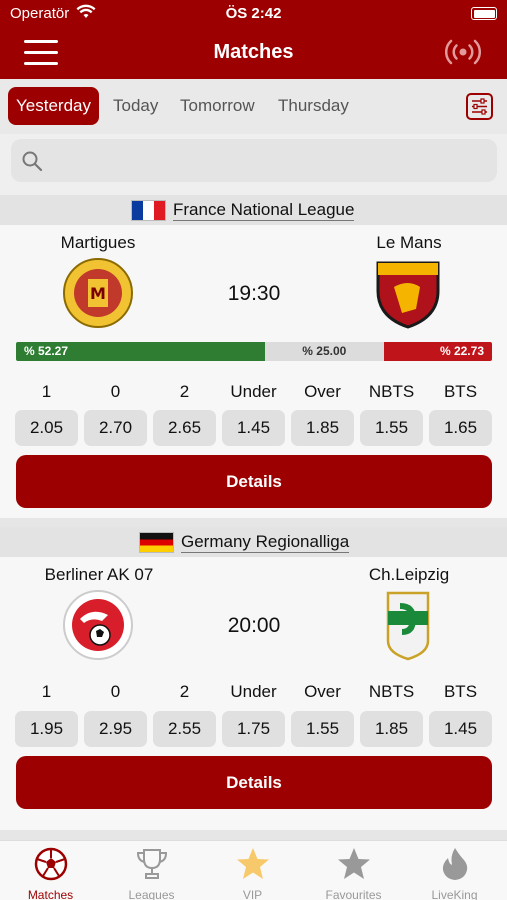 The image size is (507, 900). I want to click on tab-label: Matches, so click(50, 894).